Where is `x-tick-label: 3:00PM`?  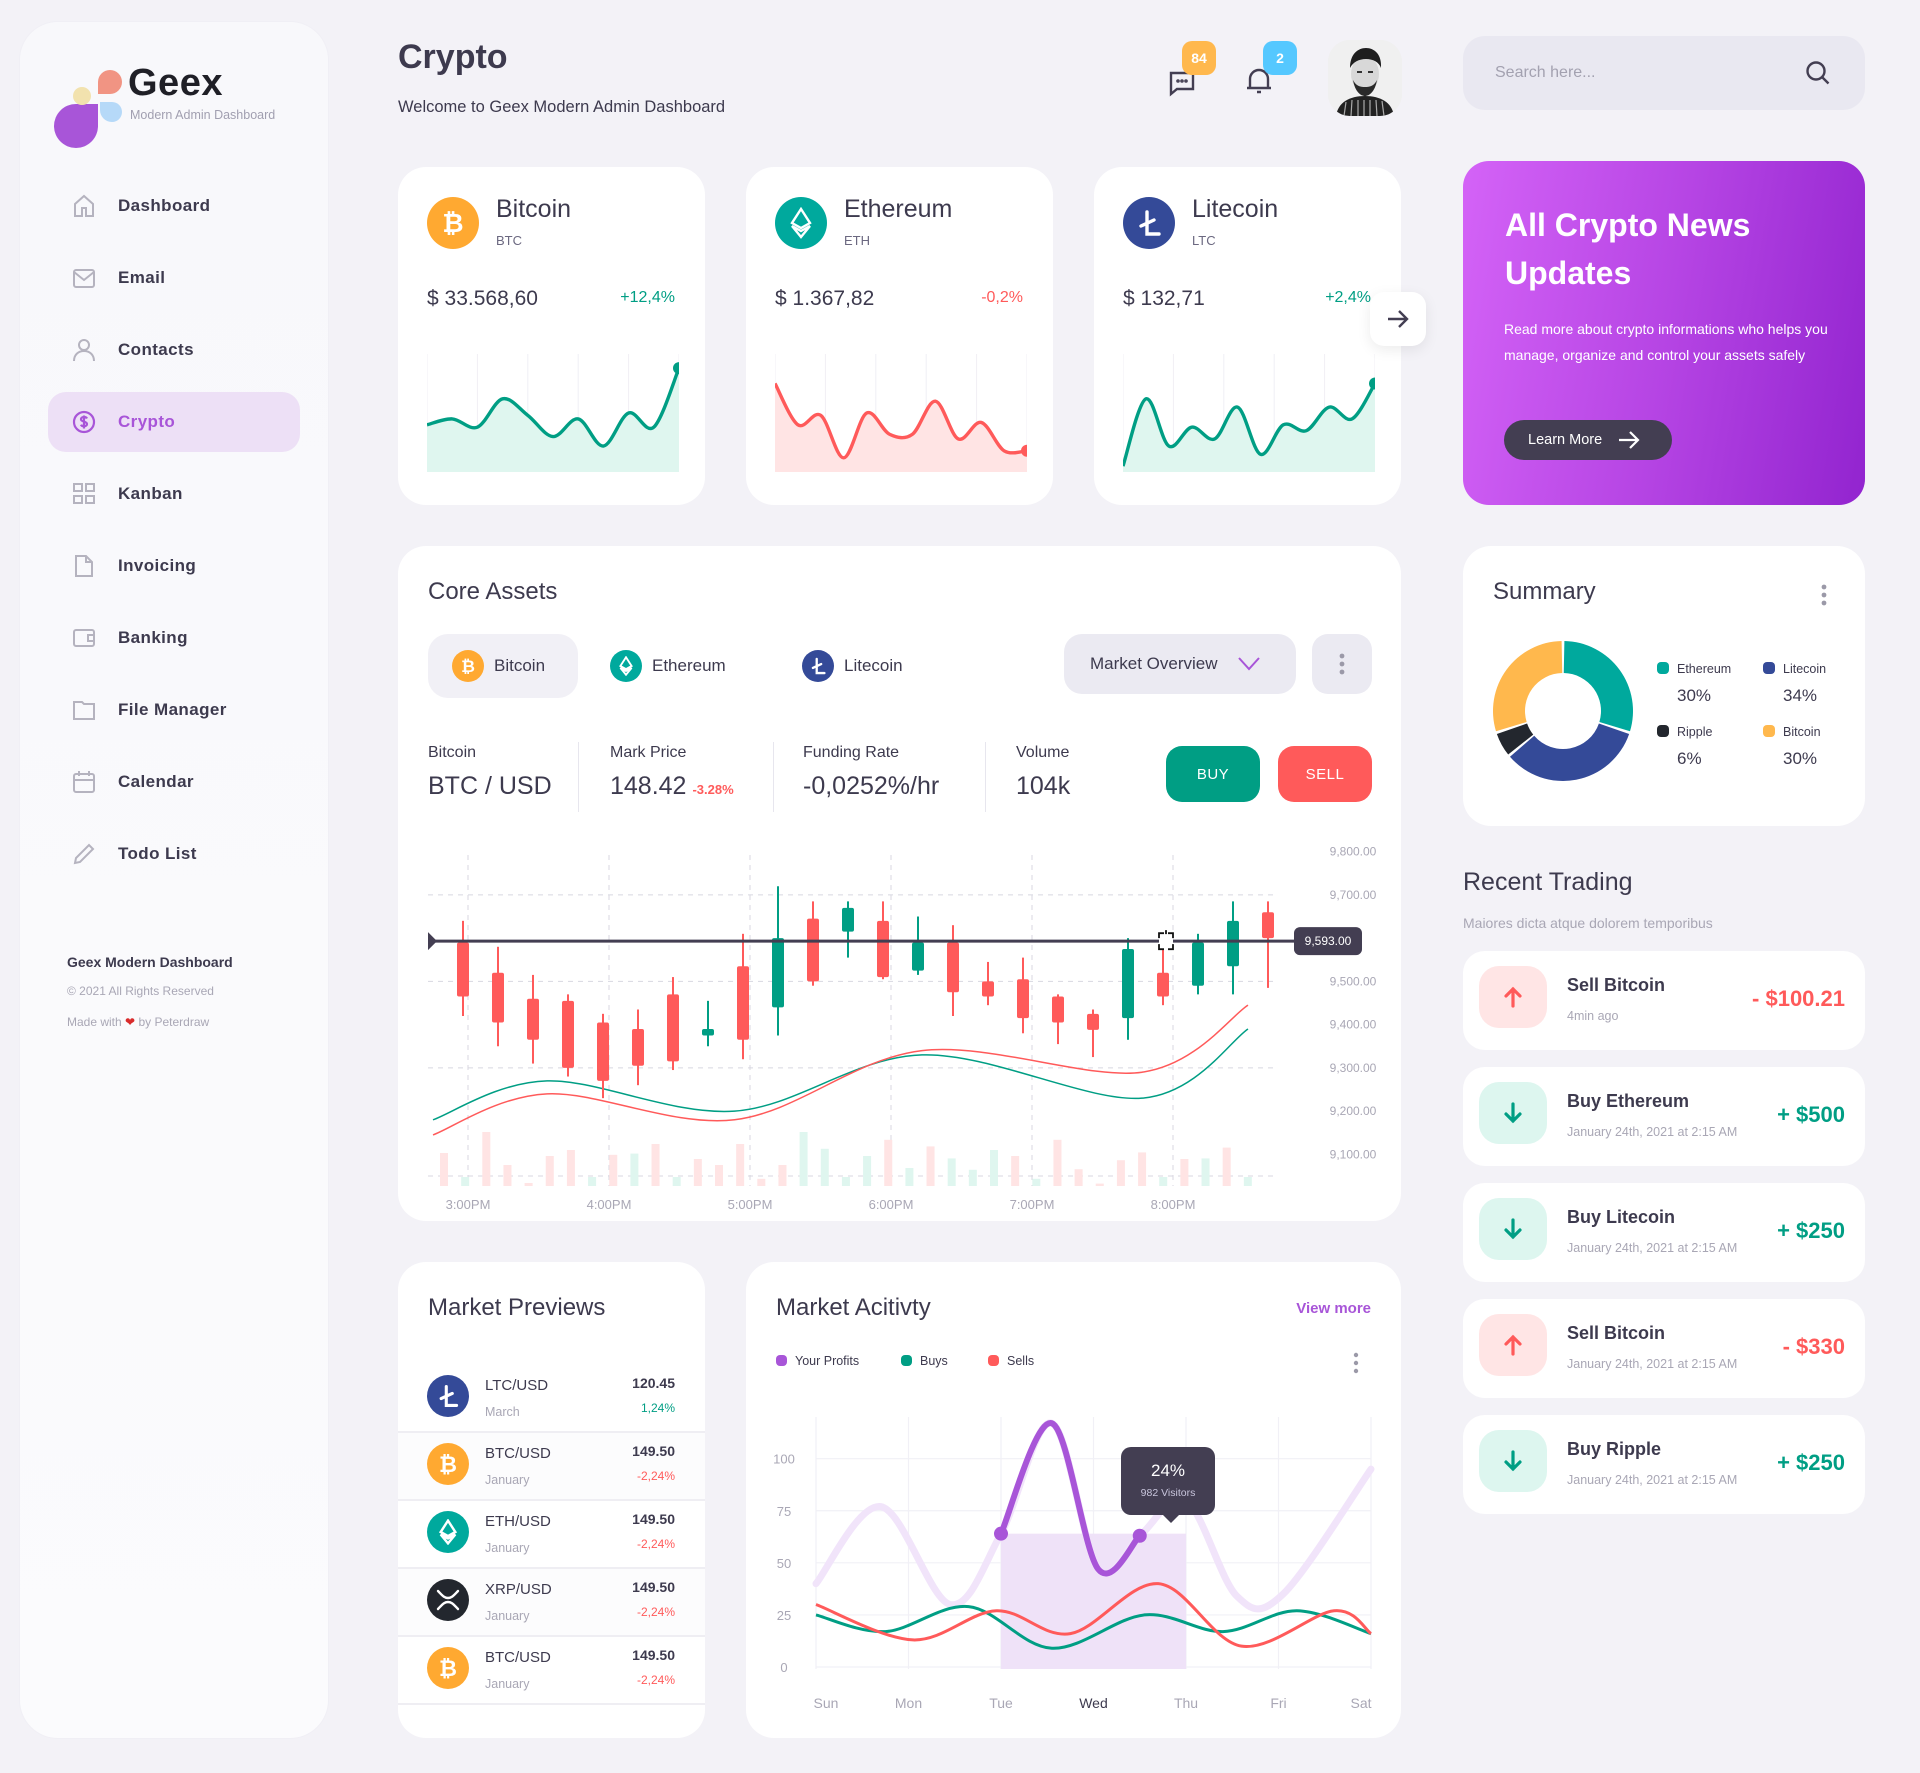 x-tick-label: 3:00PM is located at coordinates (468, 1204).